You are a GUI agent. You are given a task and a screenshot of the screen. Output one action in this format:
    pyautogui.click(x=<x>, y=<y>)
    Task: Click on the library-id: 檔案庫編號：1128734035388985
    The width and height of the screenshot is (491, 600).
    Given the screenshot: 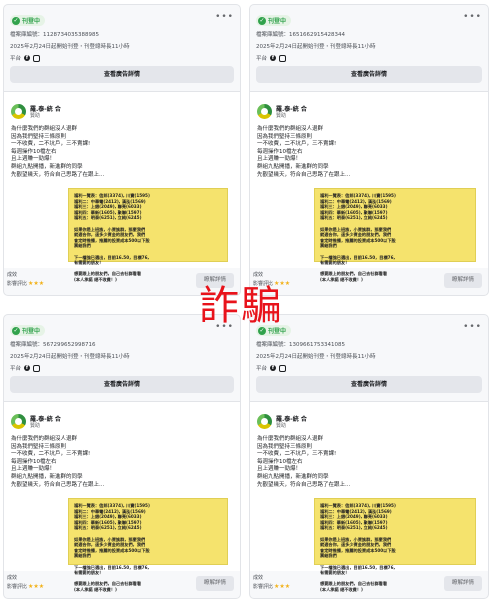 What is the action you would take?
    pyautogui.click(x=54, y=35)
    